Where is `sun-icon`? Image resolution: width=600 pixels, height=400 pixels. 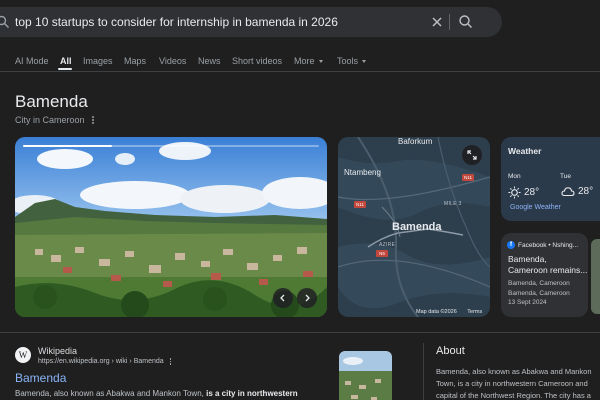 sun-icon is located at coordinates (514, 192).